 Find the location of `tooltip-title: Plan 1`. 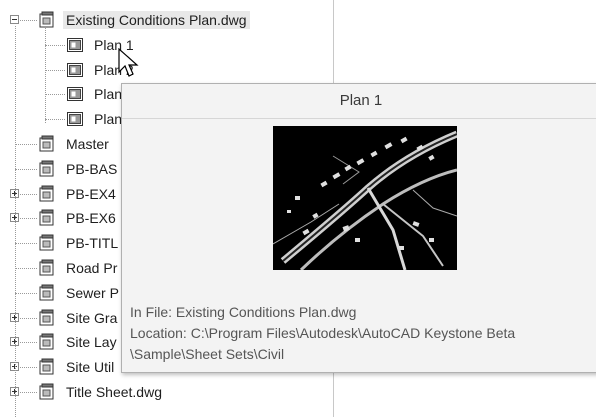

tooltip-title: Plan 1 is located at coordinates (359, 101).